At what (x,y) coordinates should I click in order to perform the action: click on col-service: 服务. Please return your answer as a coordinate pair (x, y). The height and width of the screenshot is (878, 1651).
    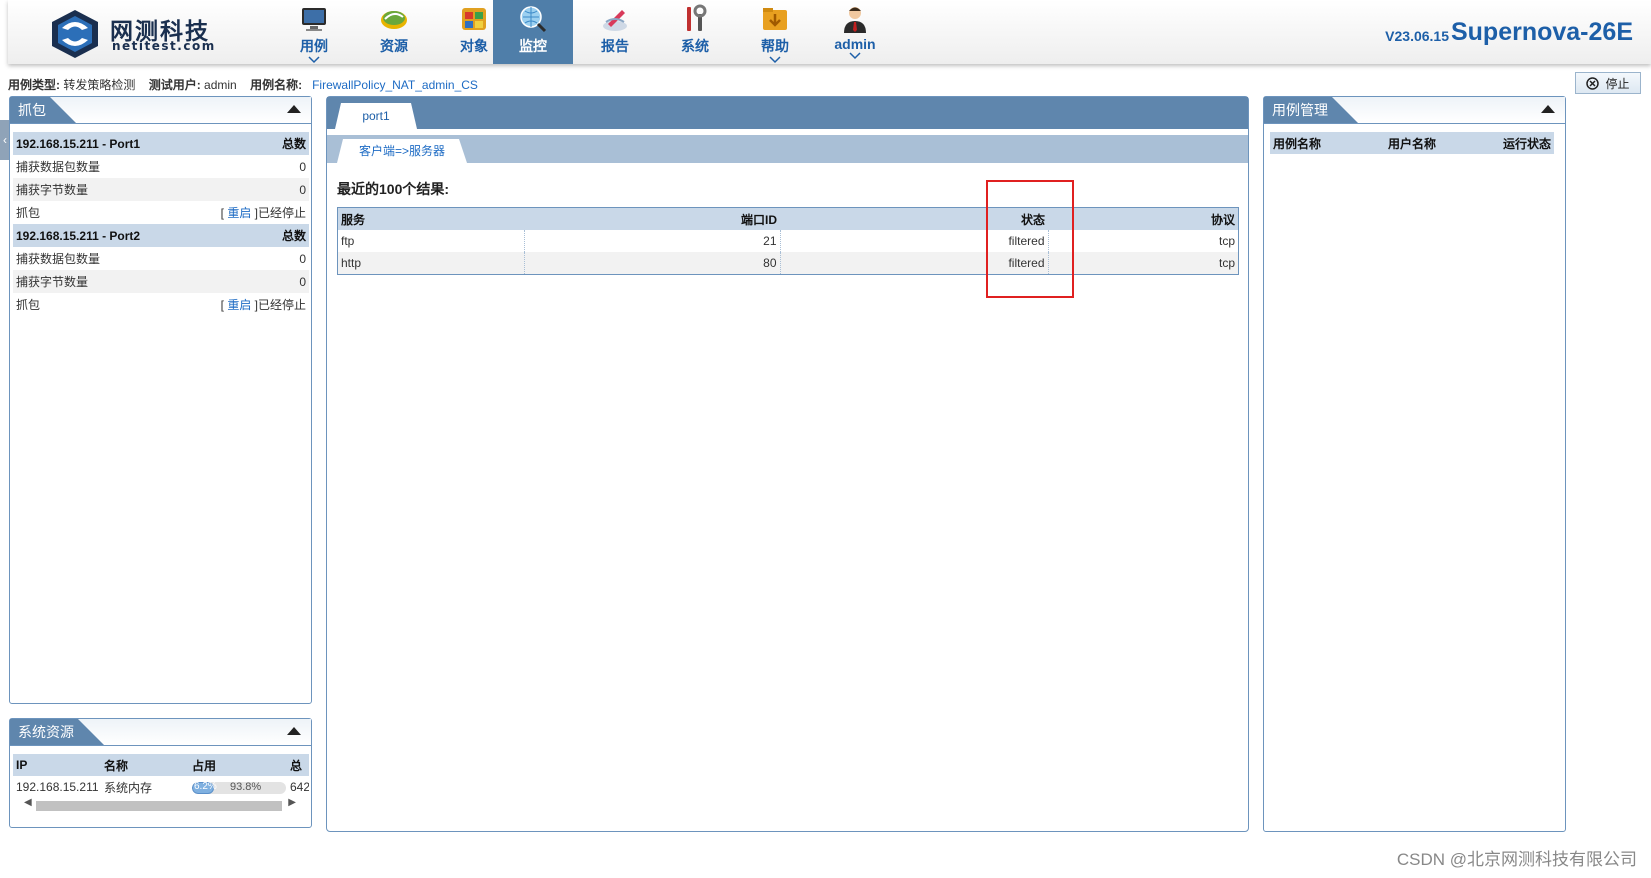
    Looking at the image, I should click on (430, 218).